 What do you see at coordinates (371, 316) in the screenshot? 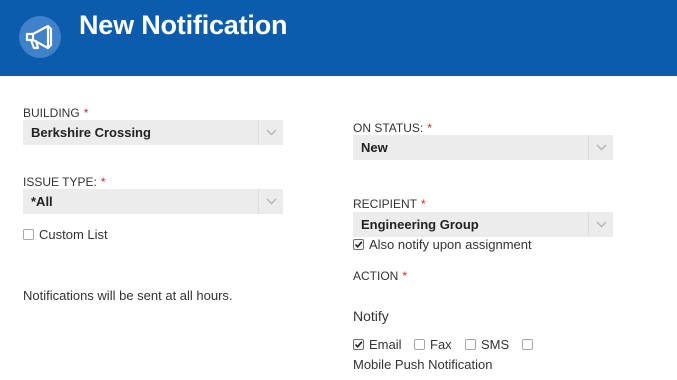
I see `notify-heading: Notify` at bounding box center [371, 316].